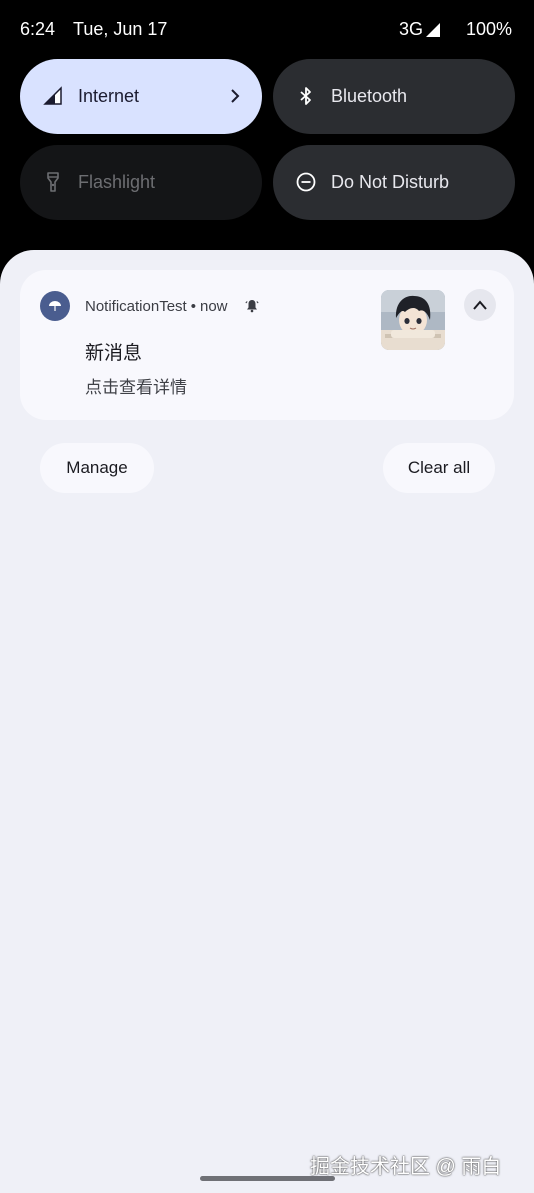 This screenshot has height=1193, width=534. Describe the element at coordinates (136, 306) in the screenshot. I see `notification-app-name: NotificationTest` at that location.